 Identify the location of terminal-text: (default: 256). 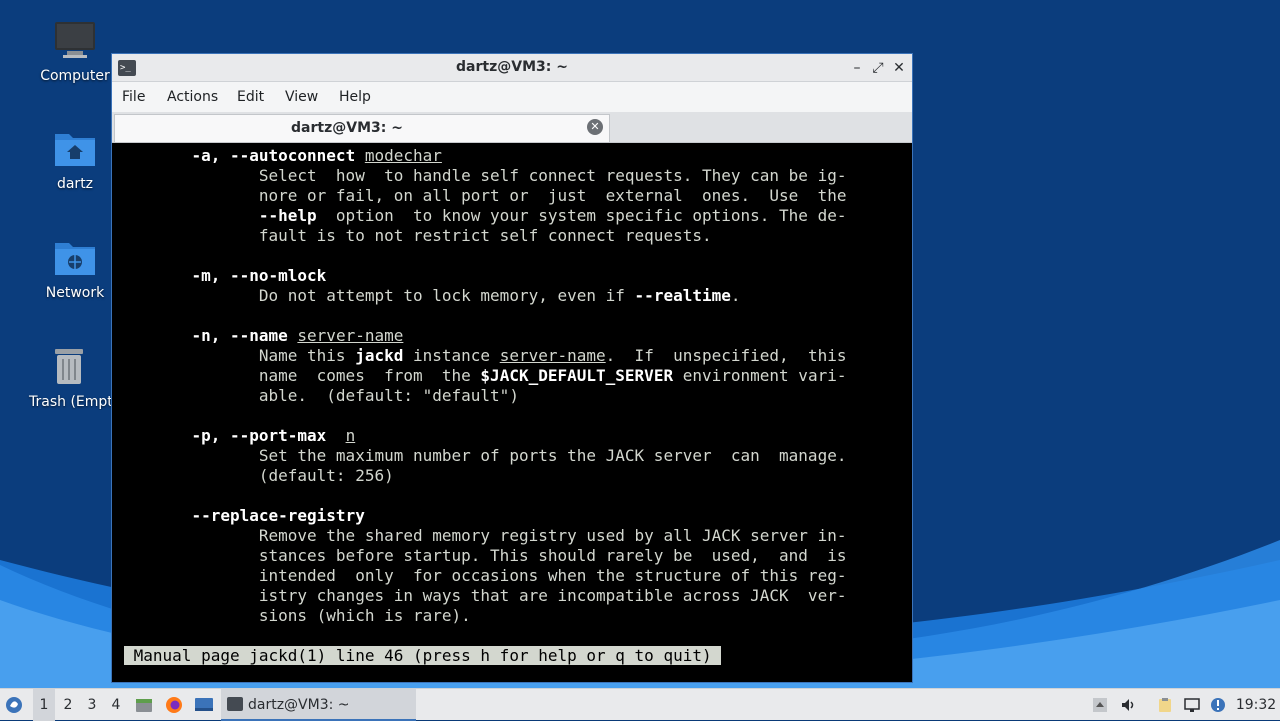
(259, 475).